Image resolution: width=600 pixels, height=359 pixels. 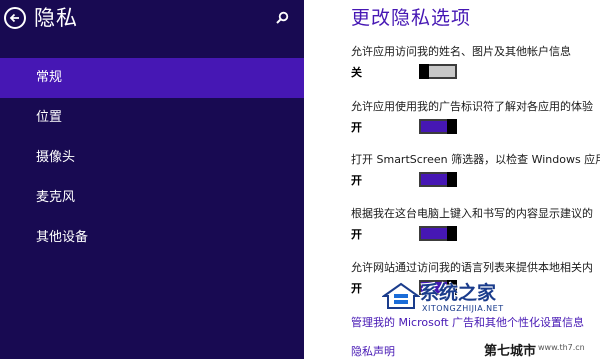 What do you see at coordinates (475, 159) in the screenshot?
I see `setting-label: 打开 SmartScreen 筛选器，以检查 Windows 应用` at bounding box center [475, 159].